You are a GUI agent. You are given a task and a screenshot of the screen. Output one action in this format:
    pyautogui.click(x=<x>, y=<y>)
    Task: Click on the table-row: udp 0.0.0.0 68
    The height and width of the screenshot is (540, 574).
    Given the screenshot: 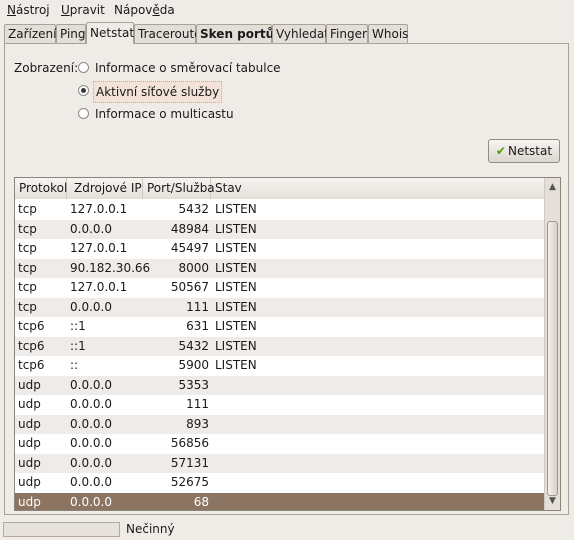 What is the action you would take?
    pyautogui.click(x=280, y=501)
    